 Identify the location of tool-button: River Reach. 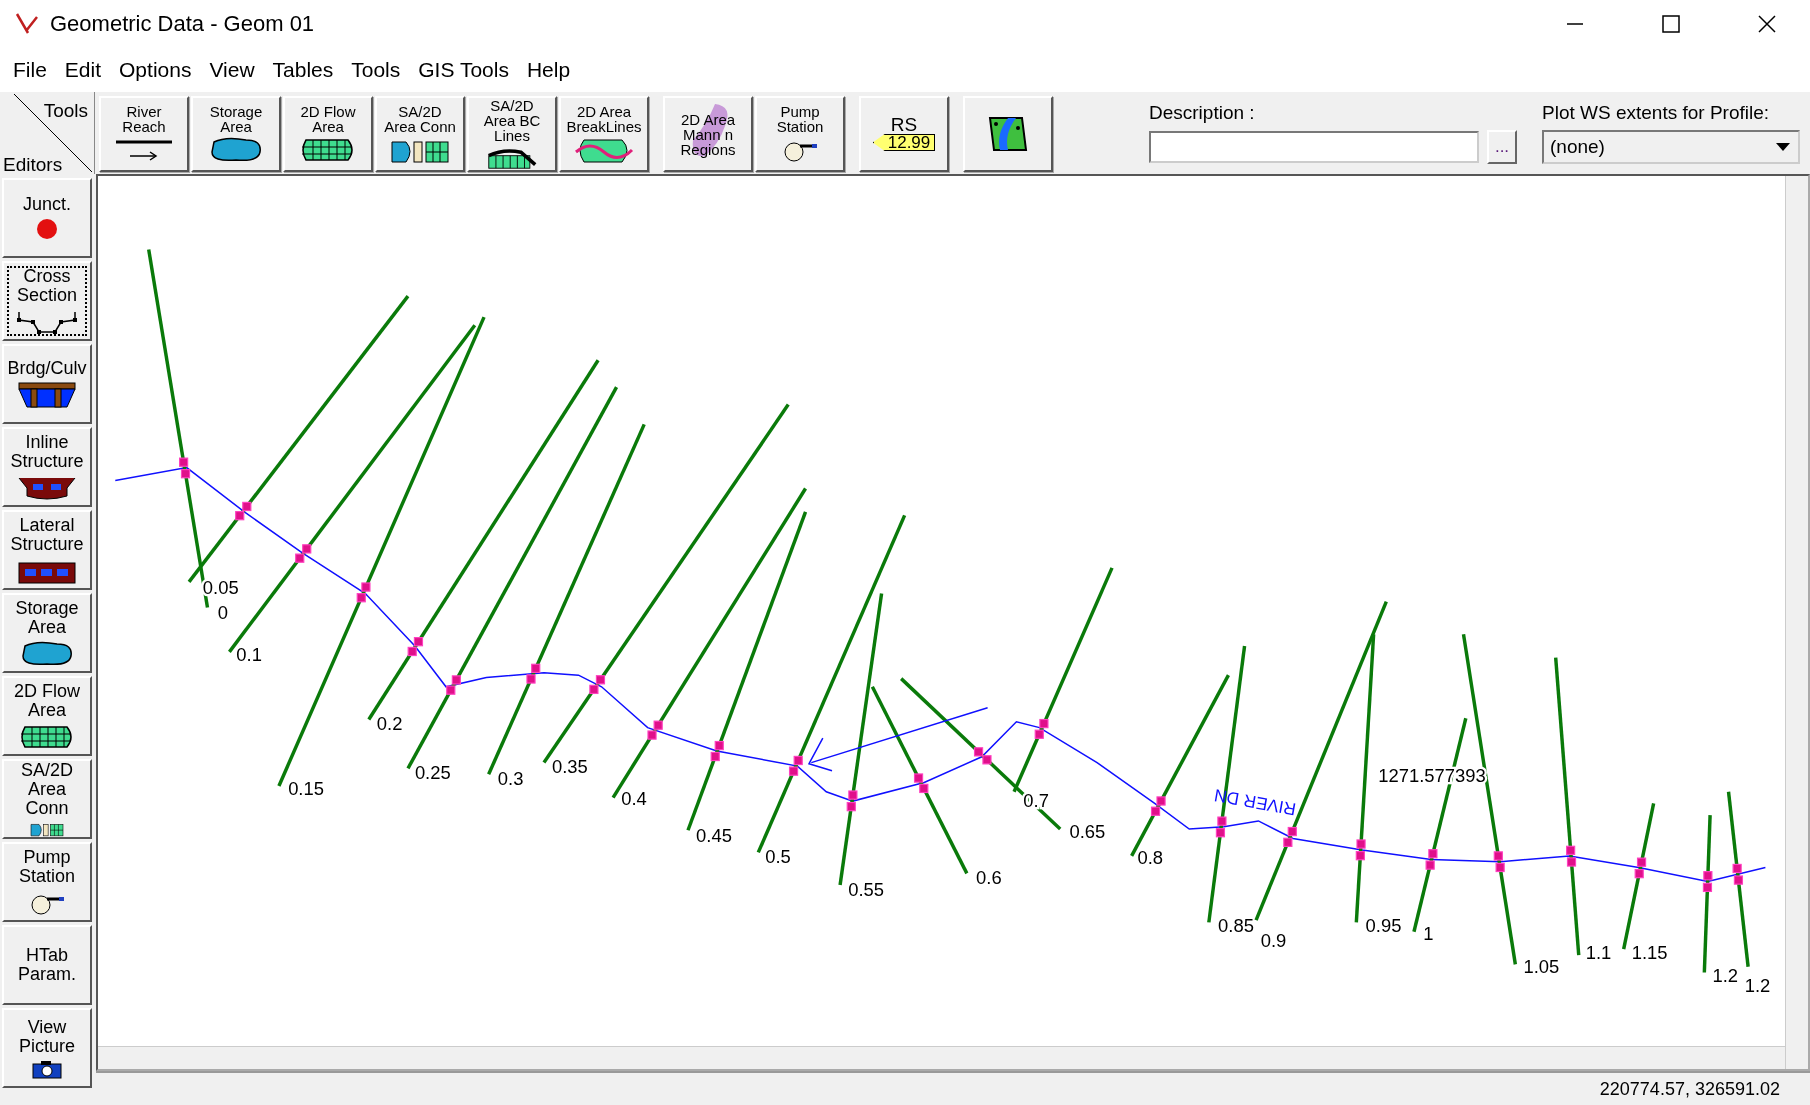
(144, 134).